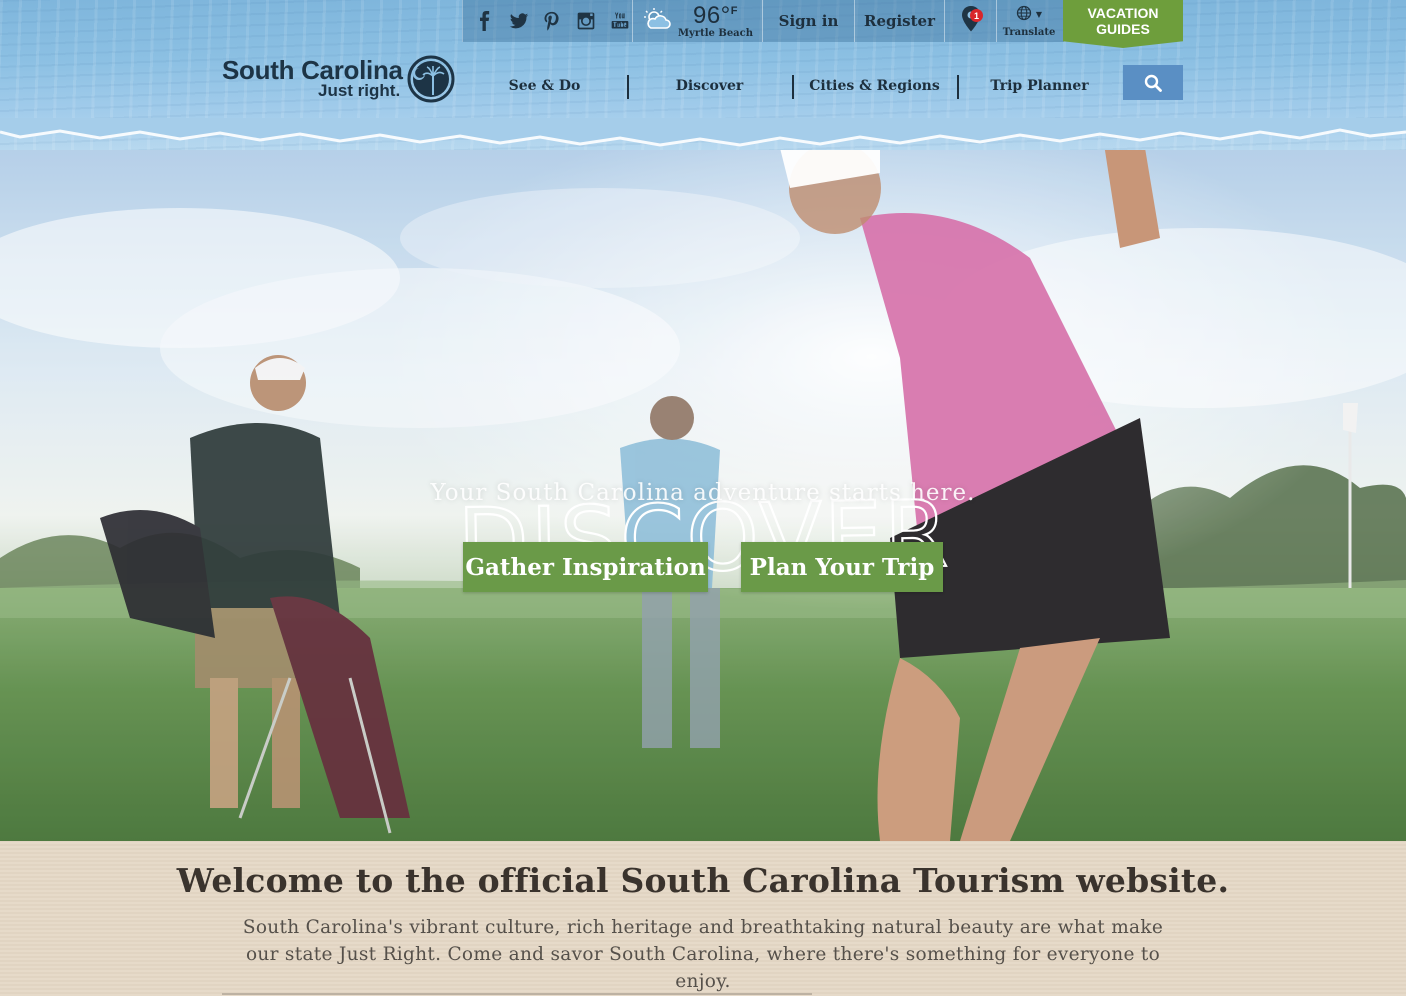 This screenshot has width=1406, height=996. I want to click on temperature-unit: F, so click(734, 10).